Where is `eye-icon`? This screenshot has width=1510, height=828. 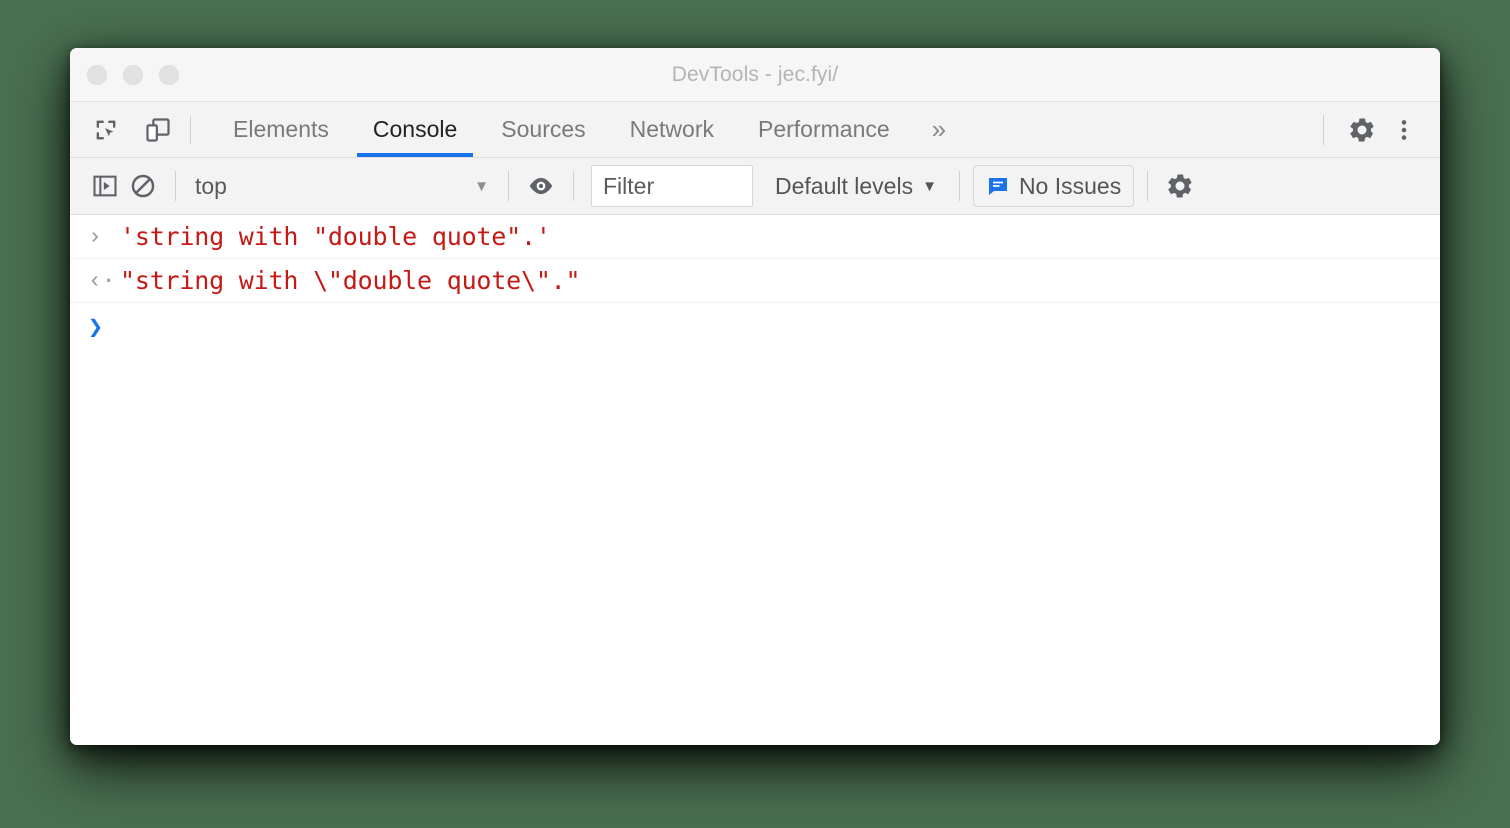 eye-icon is located at coordinates (541, 186).